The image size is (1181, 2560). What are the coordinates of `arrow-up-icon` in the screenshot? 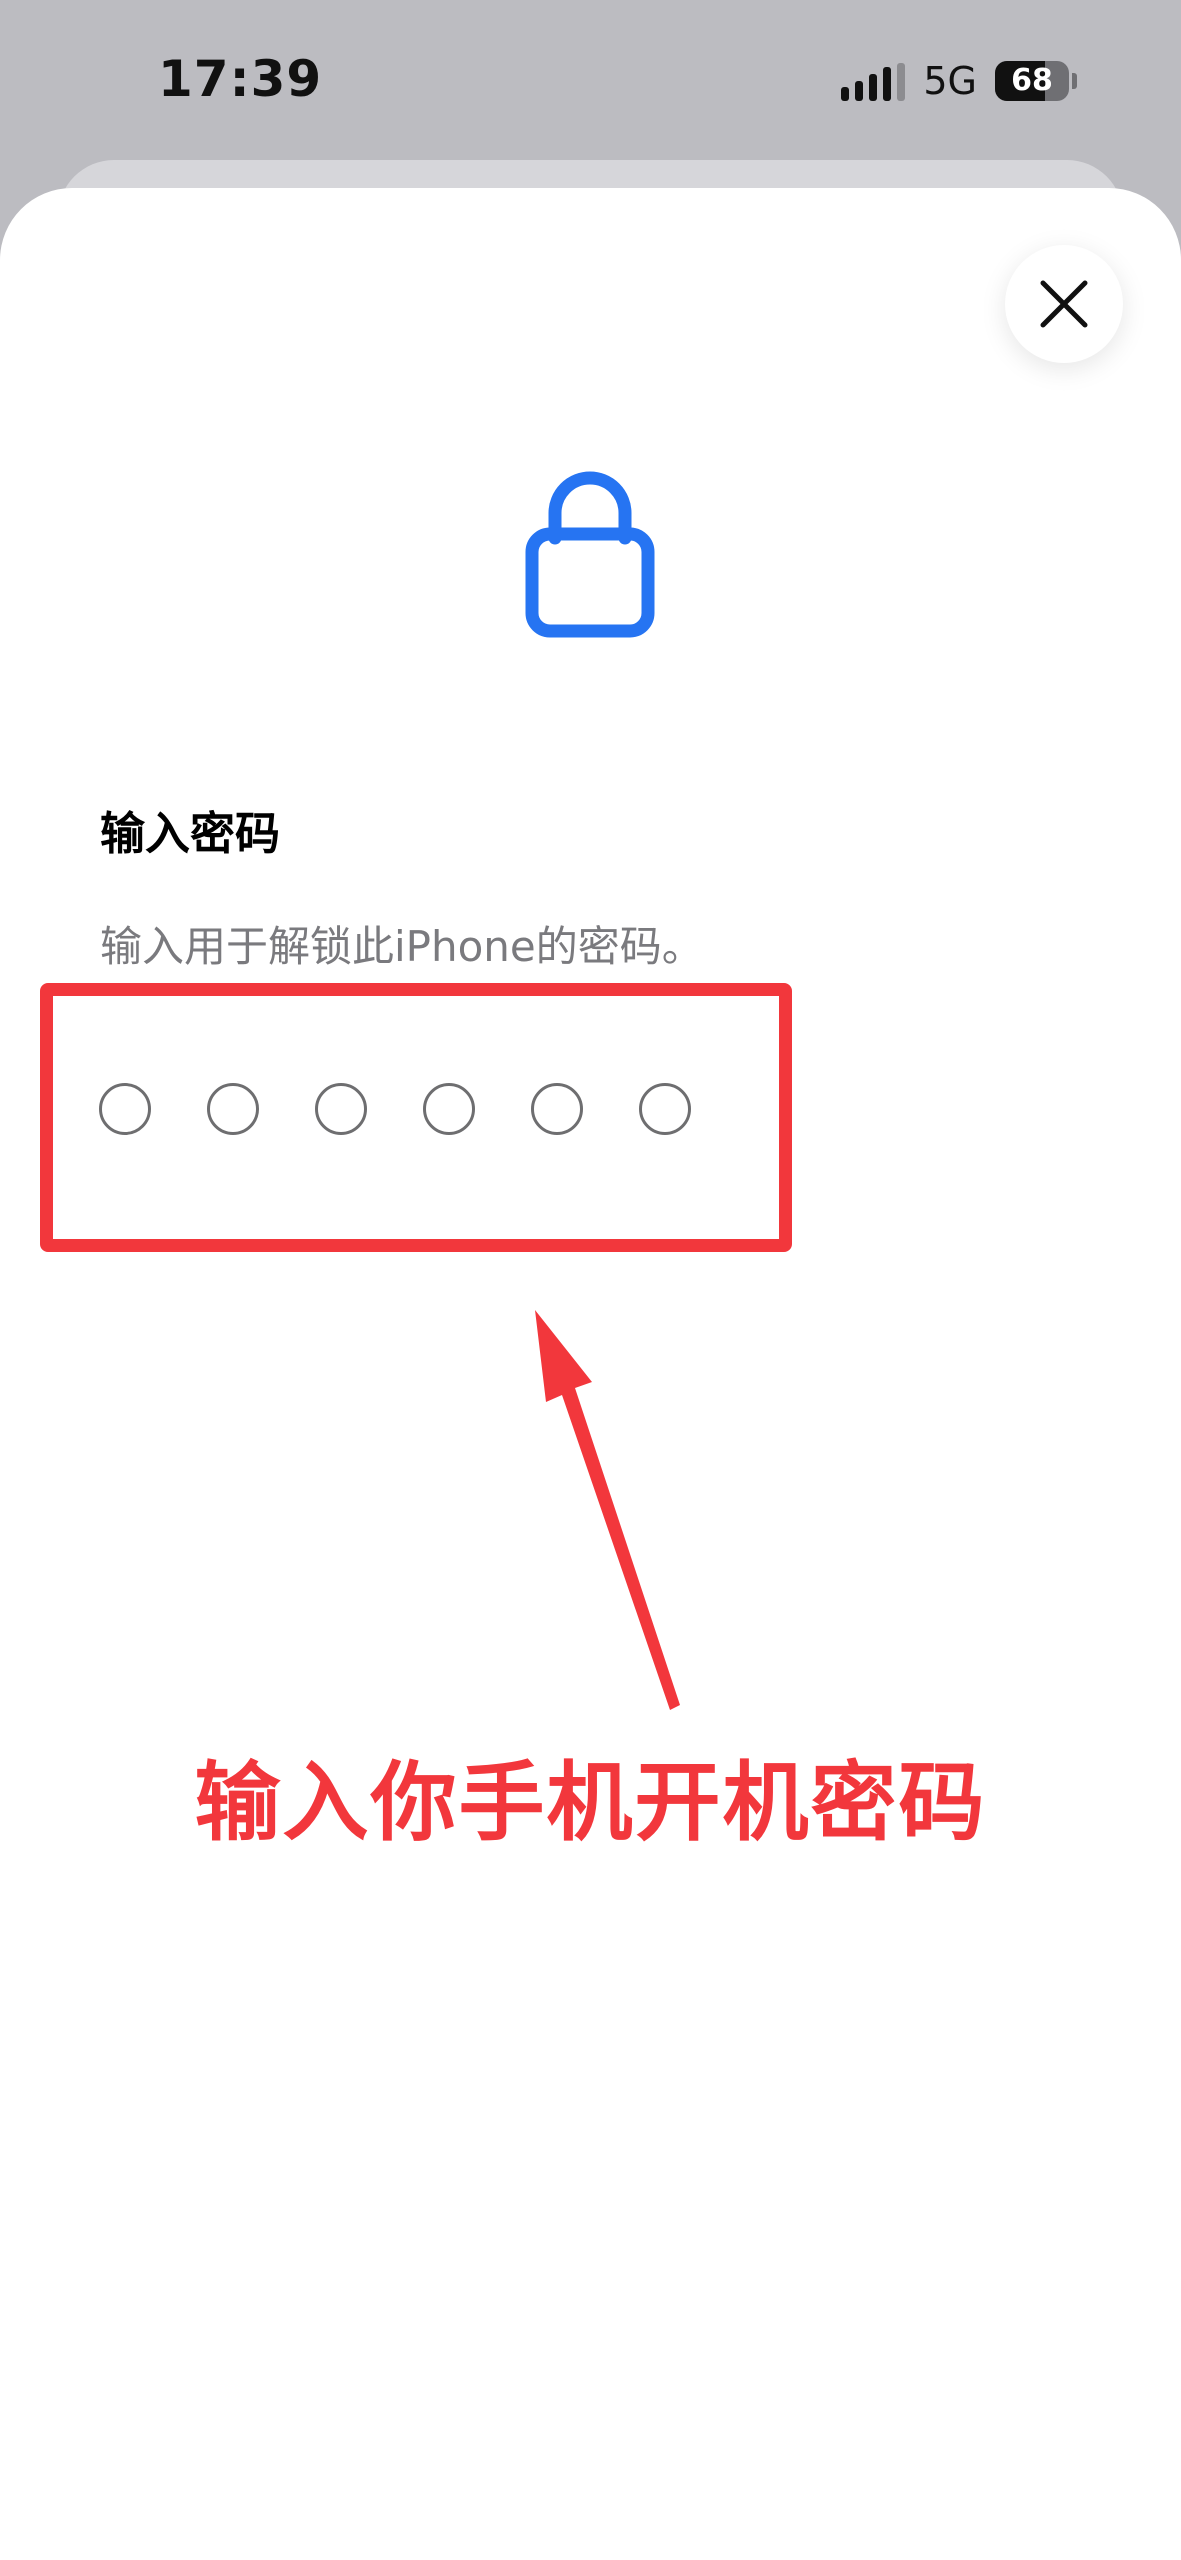 It's located at (607, 1510).